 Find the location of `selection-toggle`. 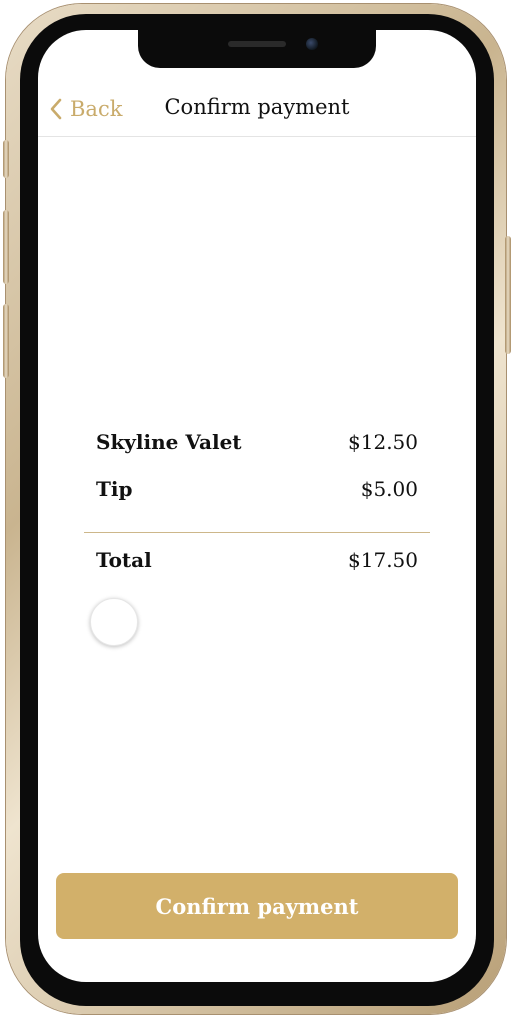

selection-toggle is located at coordinates (114, 622).